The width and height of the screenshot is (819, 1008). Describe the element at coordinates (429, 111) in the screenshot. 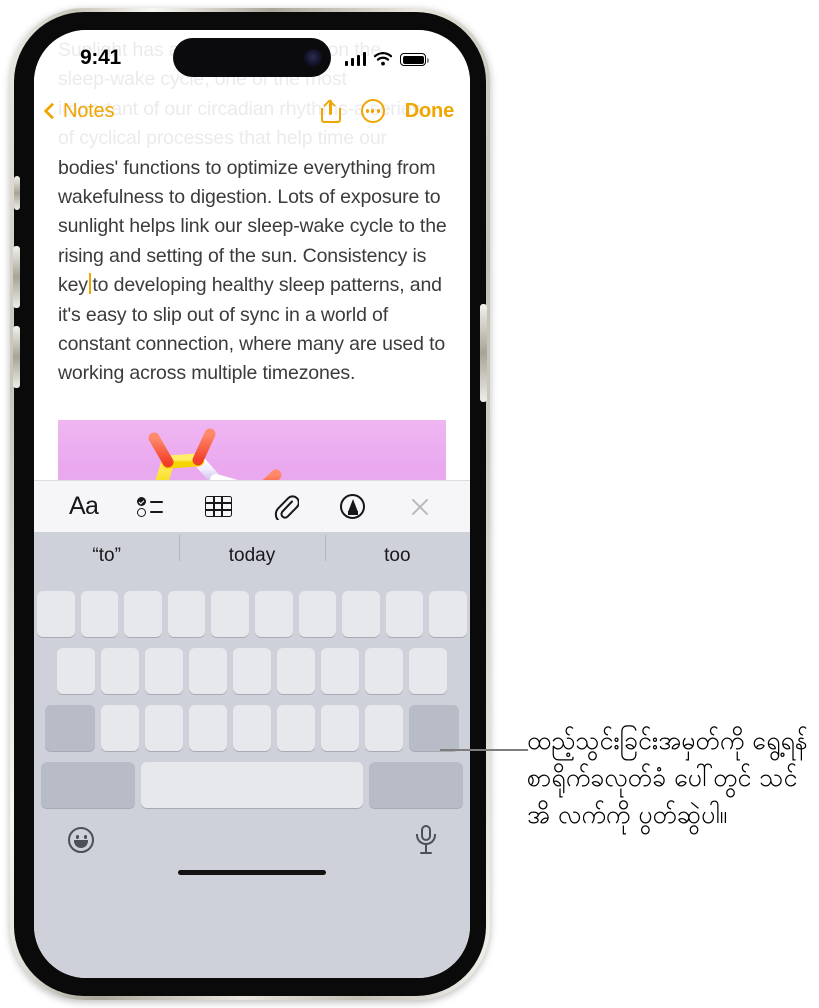

I see `done-button: Done` at that location.